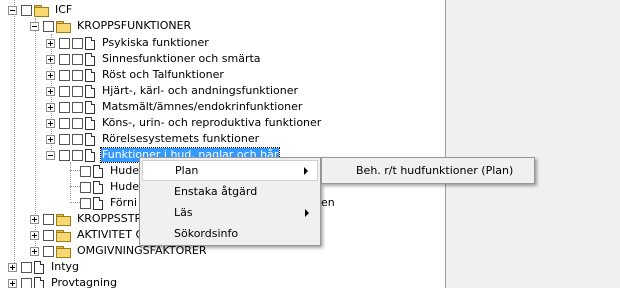 This screenshot has height=288, width=620. I want to click on menu-item-enstaka-atgard: Enstaka åtgärd, so click(230, 191).